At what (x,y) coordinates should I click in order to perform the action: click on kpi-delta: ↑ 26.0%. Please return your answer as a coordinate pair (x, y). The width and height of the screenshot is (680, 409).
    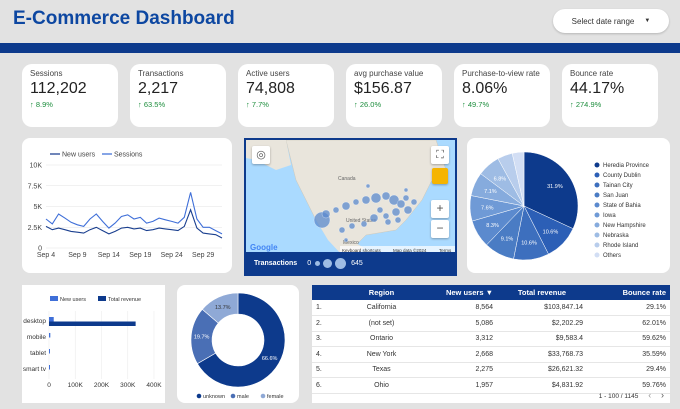
    Looking at the image, I should click on (368, 104).